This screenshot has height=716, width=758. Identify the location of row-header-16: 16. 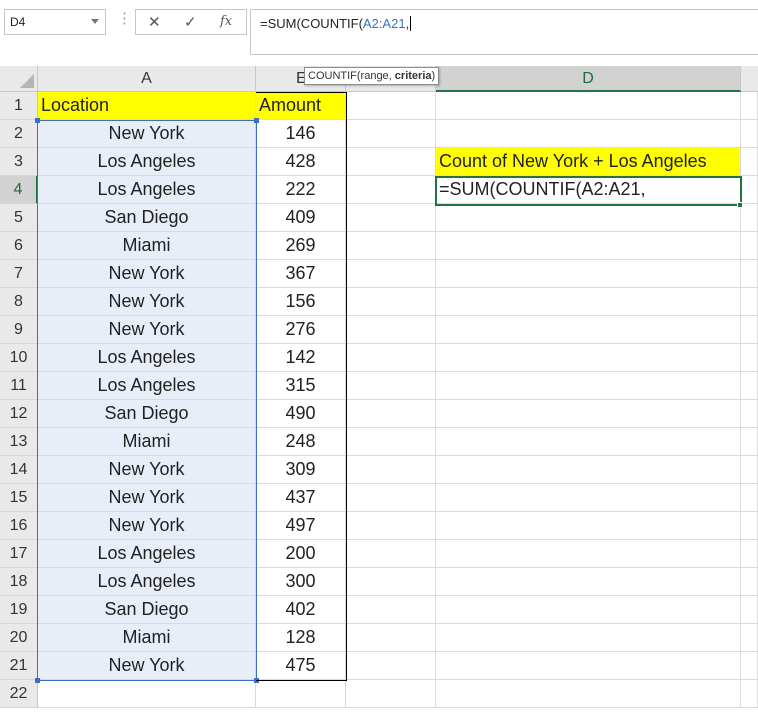
(19, 526).